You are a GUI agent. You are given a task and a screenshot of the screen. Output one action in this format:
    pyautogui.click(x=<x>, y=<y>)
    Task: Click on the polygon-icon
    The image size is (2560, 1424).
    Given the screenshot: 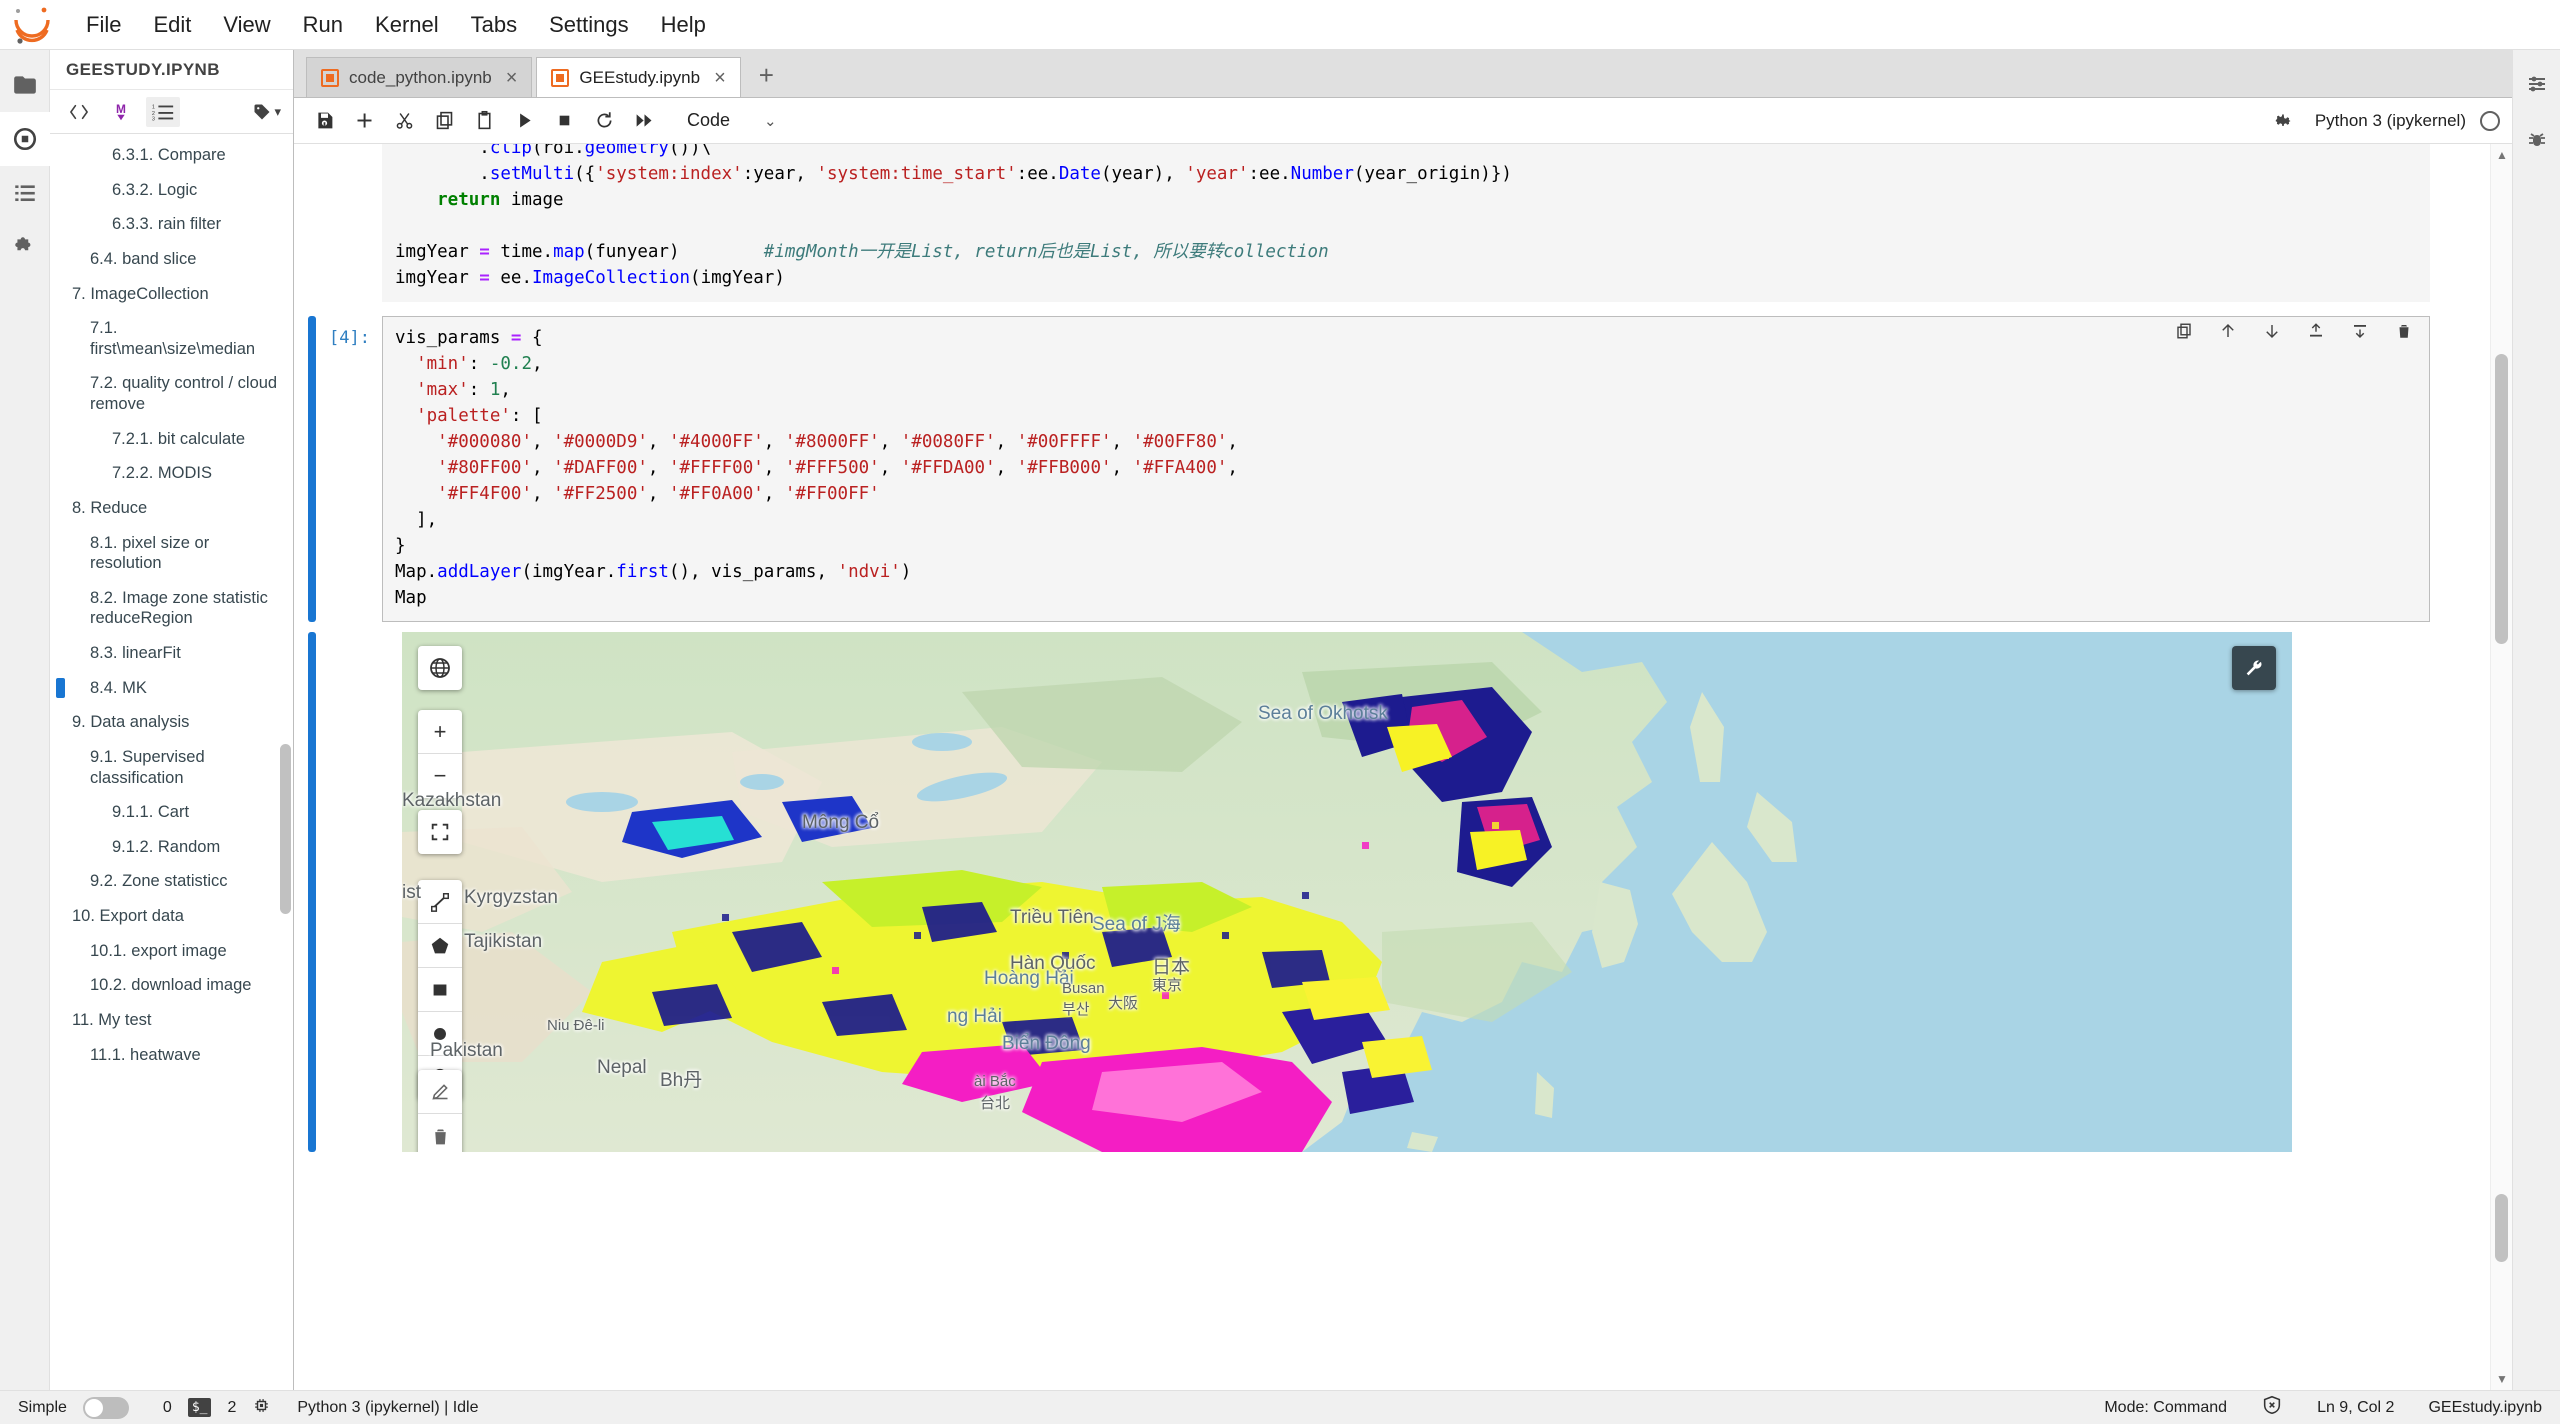 What is the action you would take?
    pyautogui.click(x=440, y=946)
    